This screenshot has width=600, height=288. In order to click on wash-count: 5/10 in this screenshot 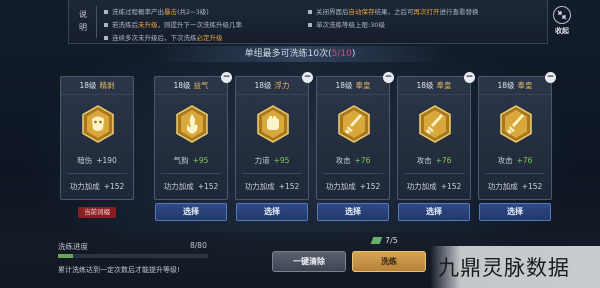, I will do `click(341, 54)`.